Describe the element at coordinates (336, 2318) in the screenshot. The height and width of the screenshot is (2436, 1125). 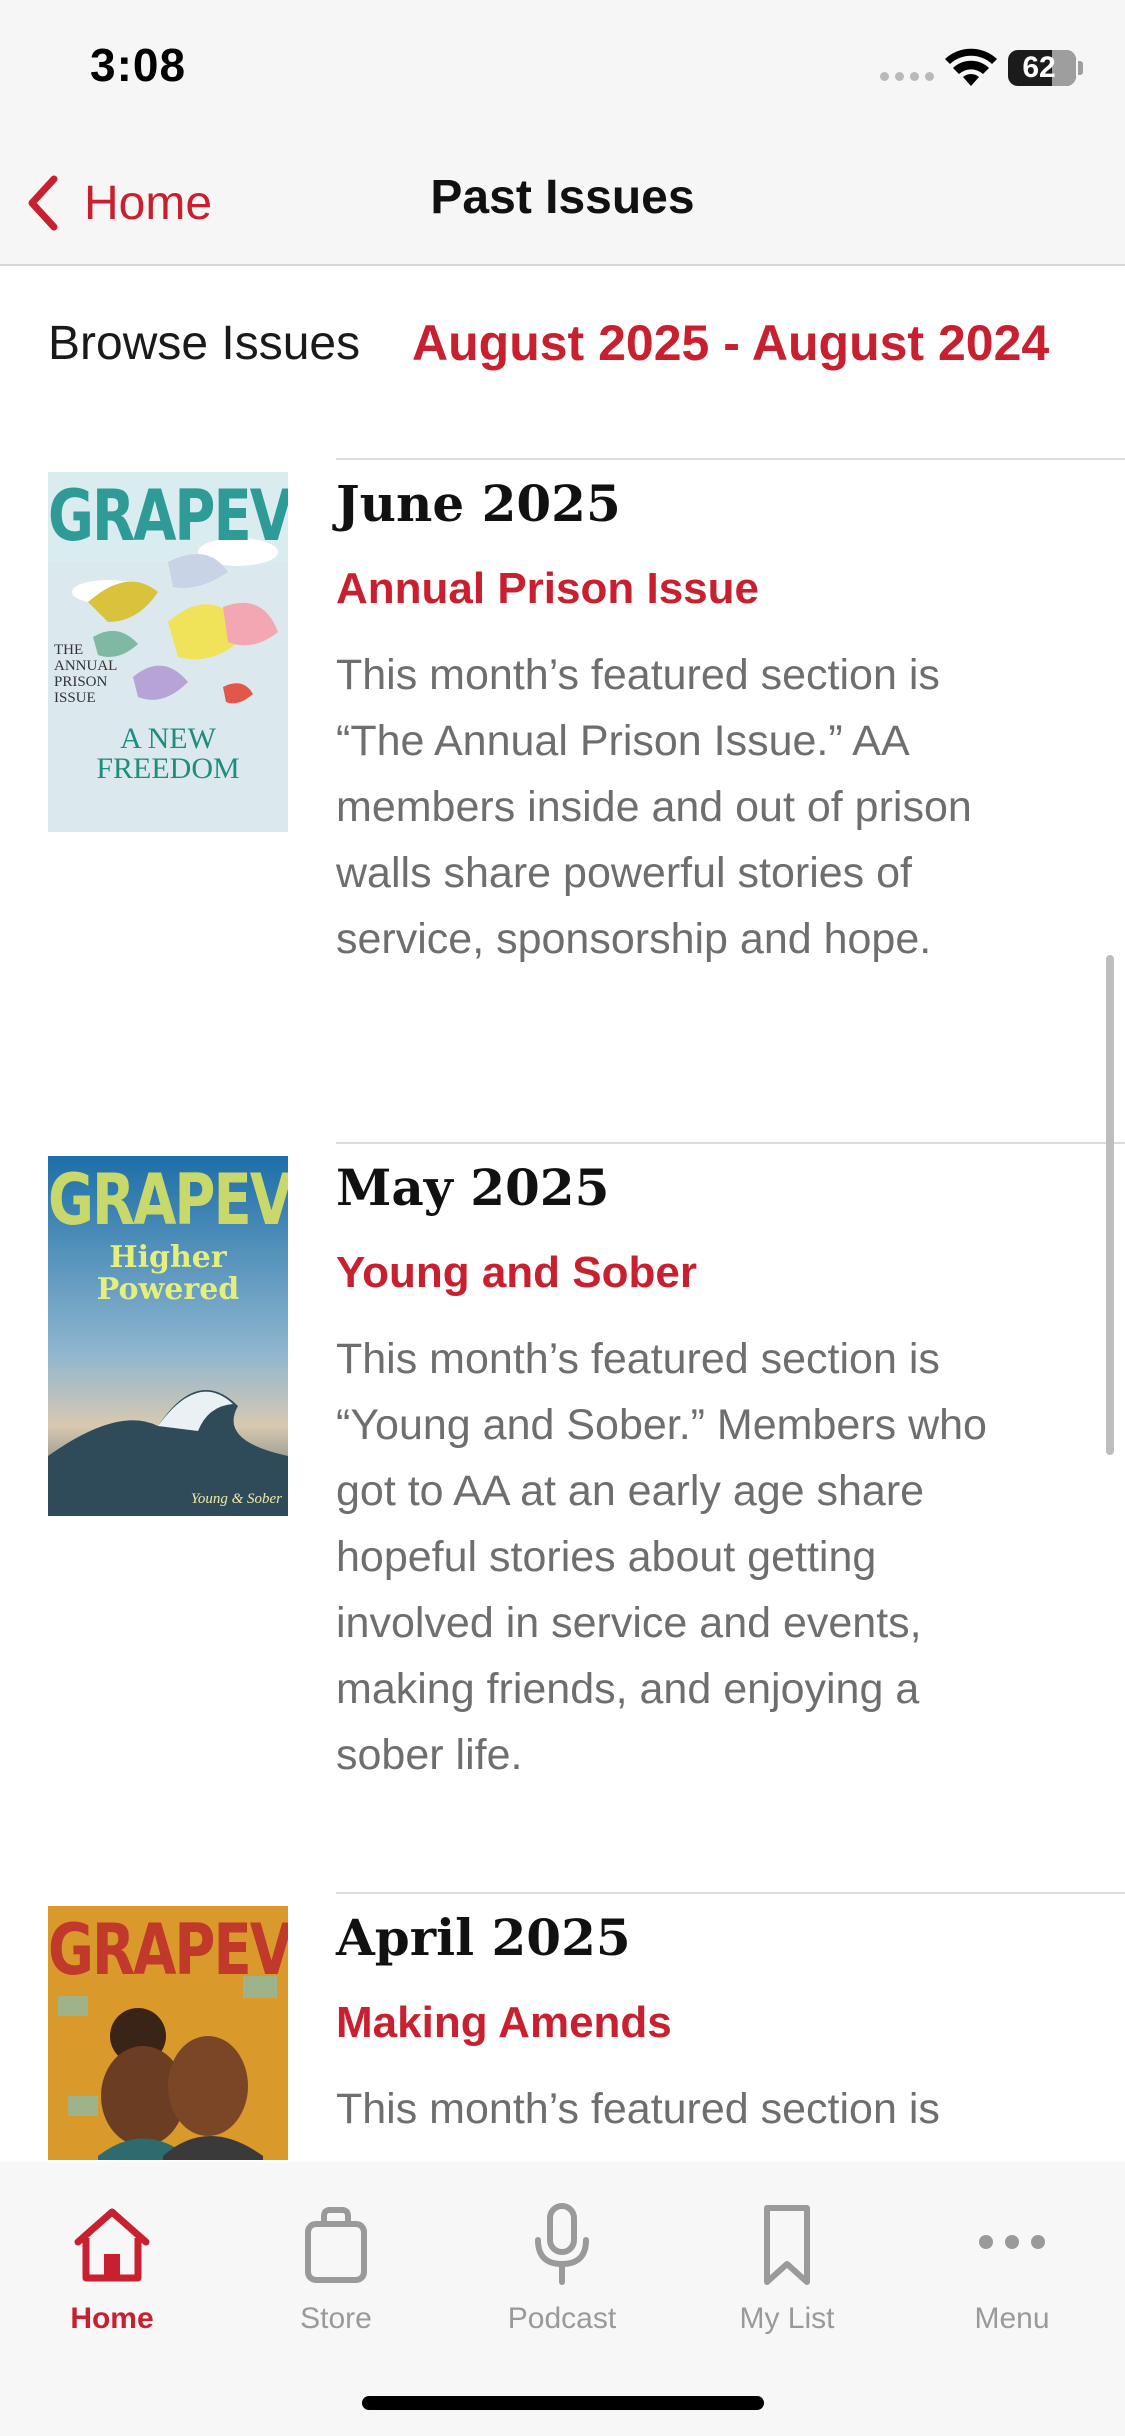
I see `tab-store-label: Store` at that location.